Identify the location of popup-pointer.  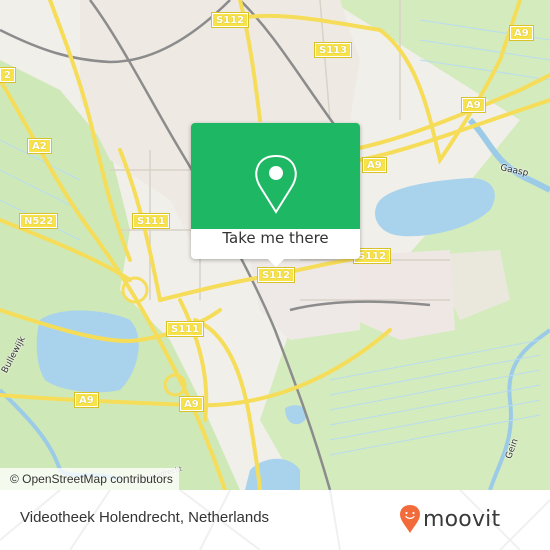
(276, 263).